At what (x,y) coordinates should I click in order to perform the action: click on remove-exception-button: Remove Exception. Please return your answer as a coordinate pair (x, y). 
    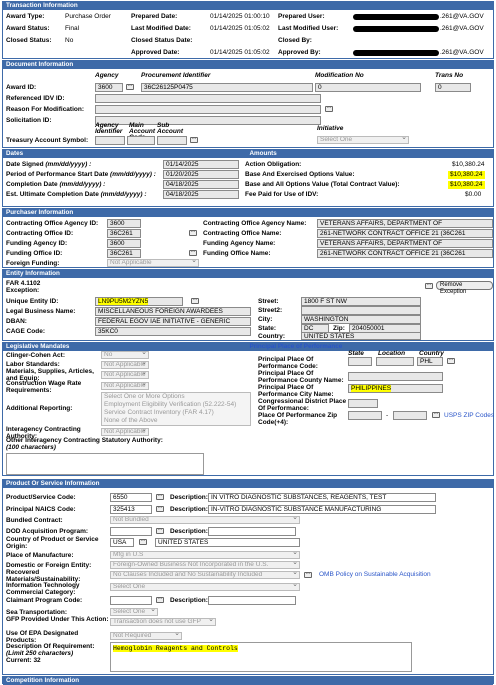
    Looking at the image, I should click on (464, 288).